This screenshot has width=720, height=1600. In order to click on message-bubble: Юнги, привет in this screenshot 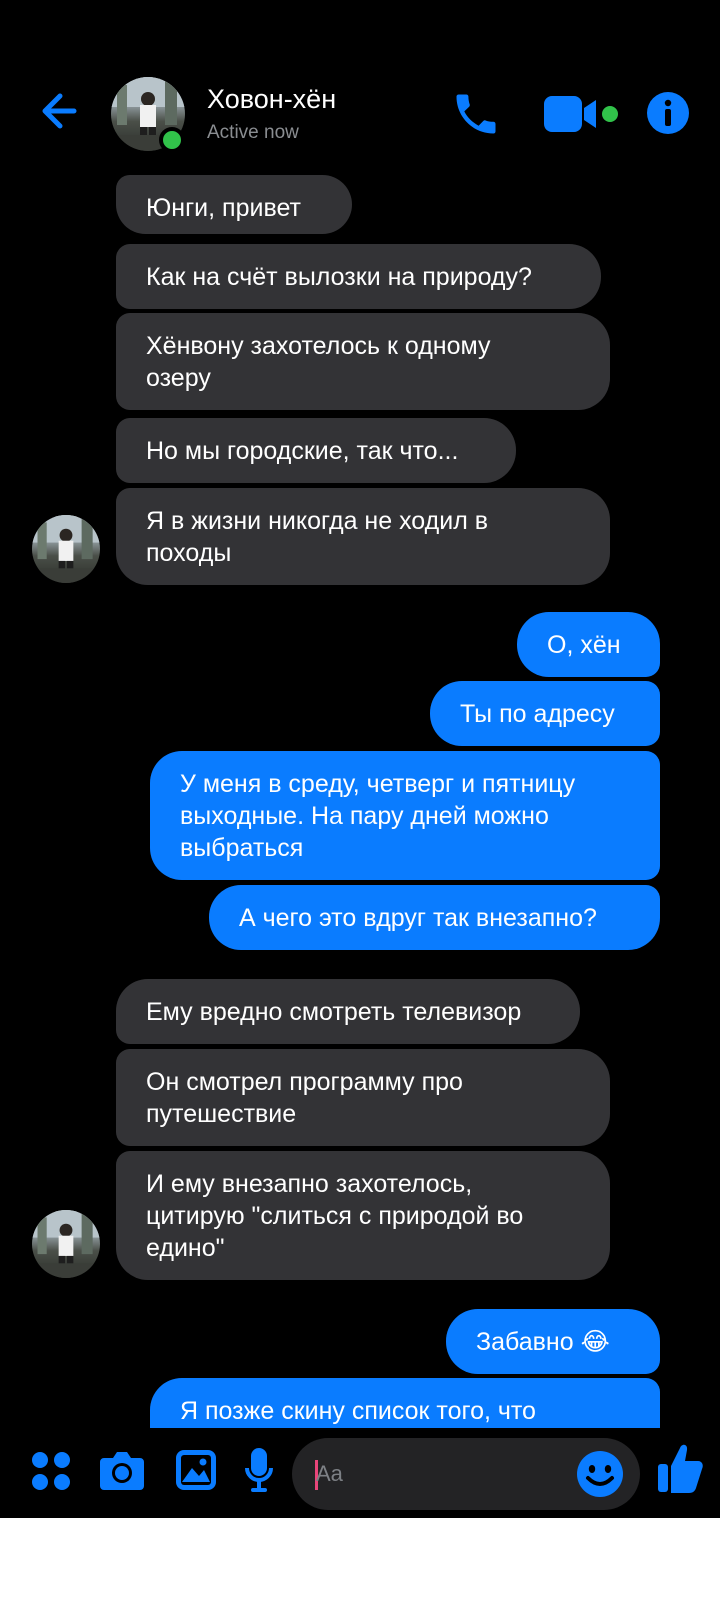, I will do `click(234, 204)`.